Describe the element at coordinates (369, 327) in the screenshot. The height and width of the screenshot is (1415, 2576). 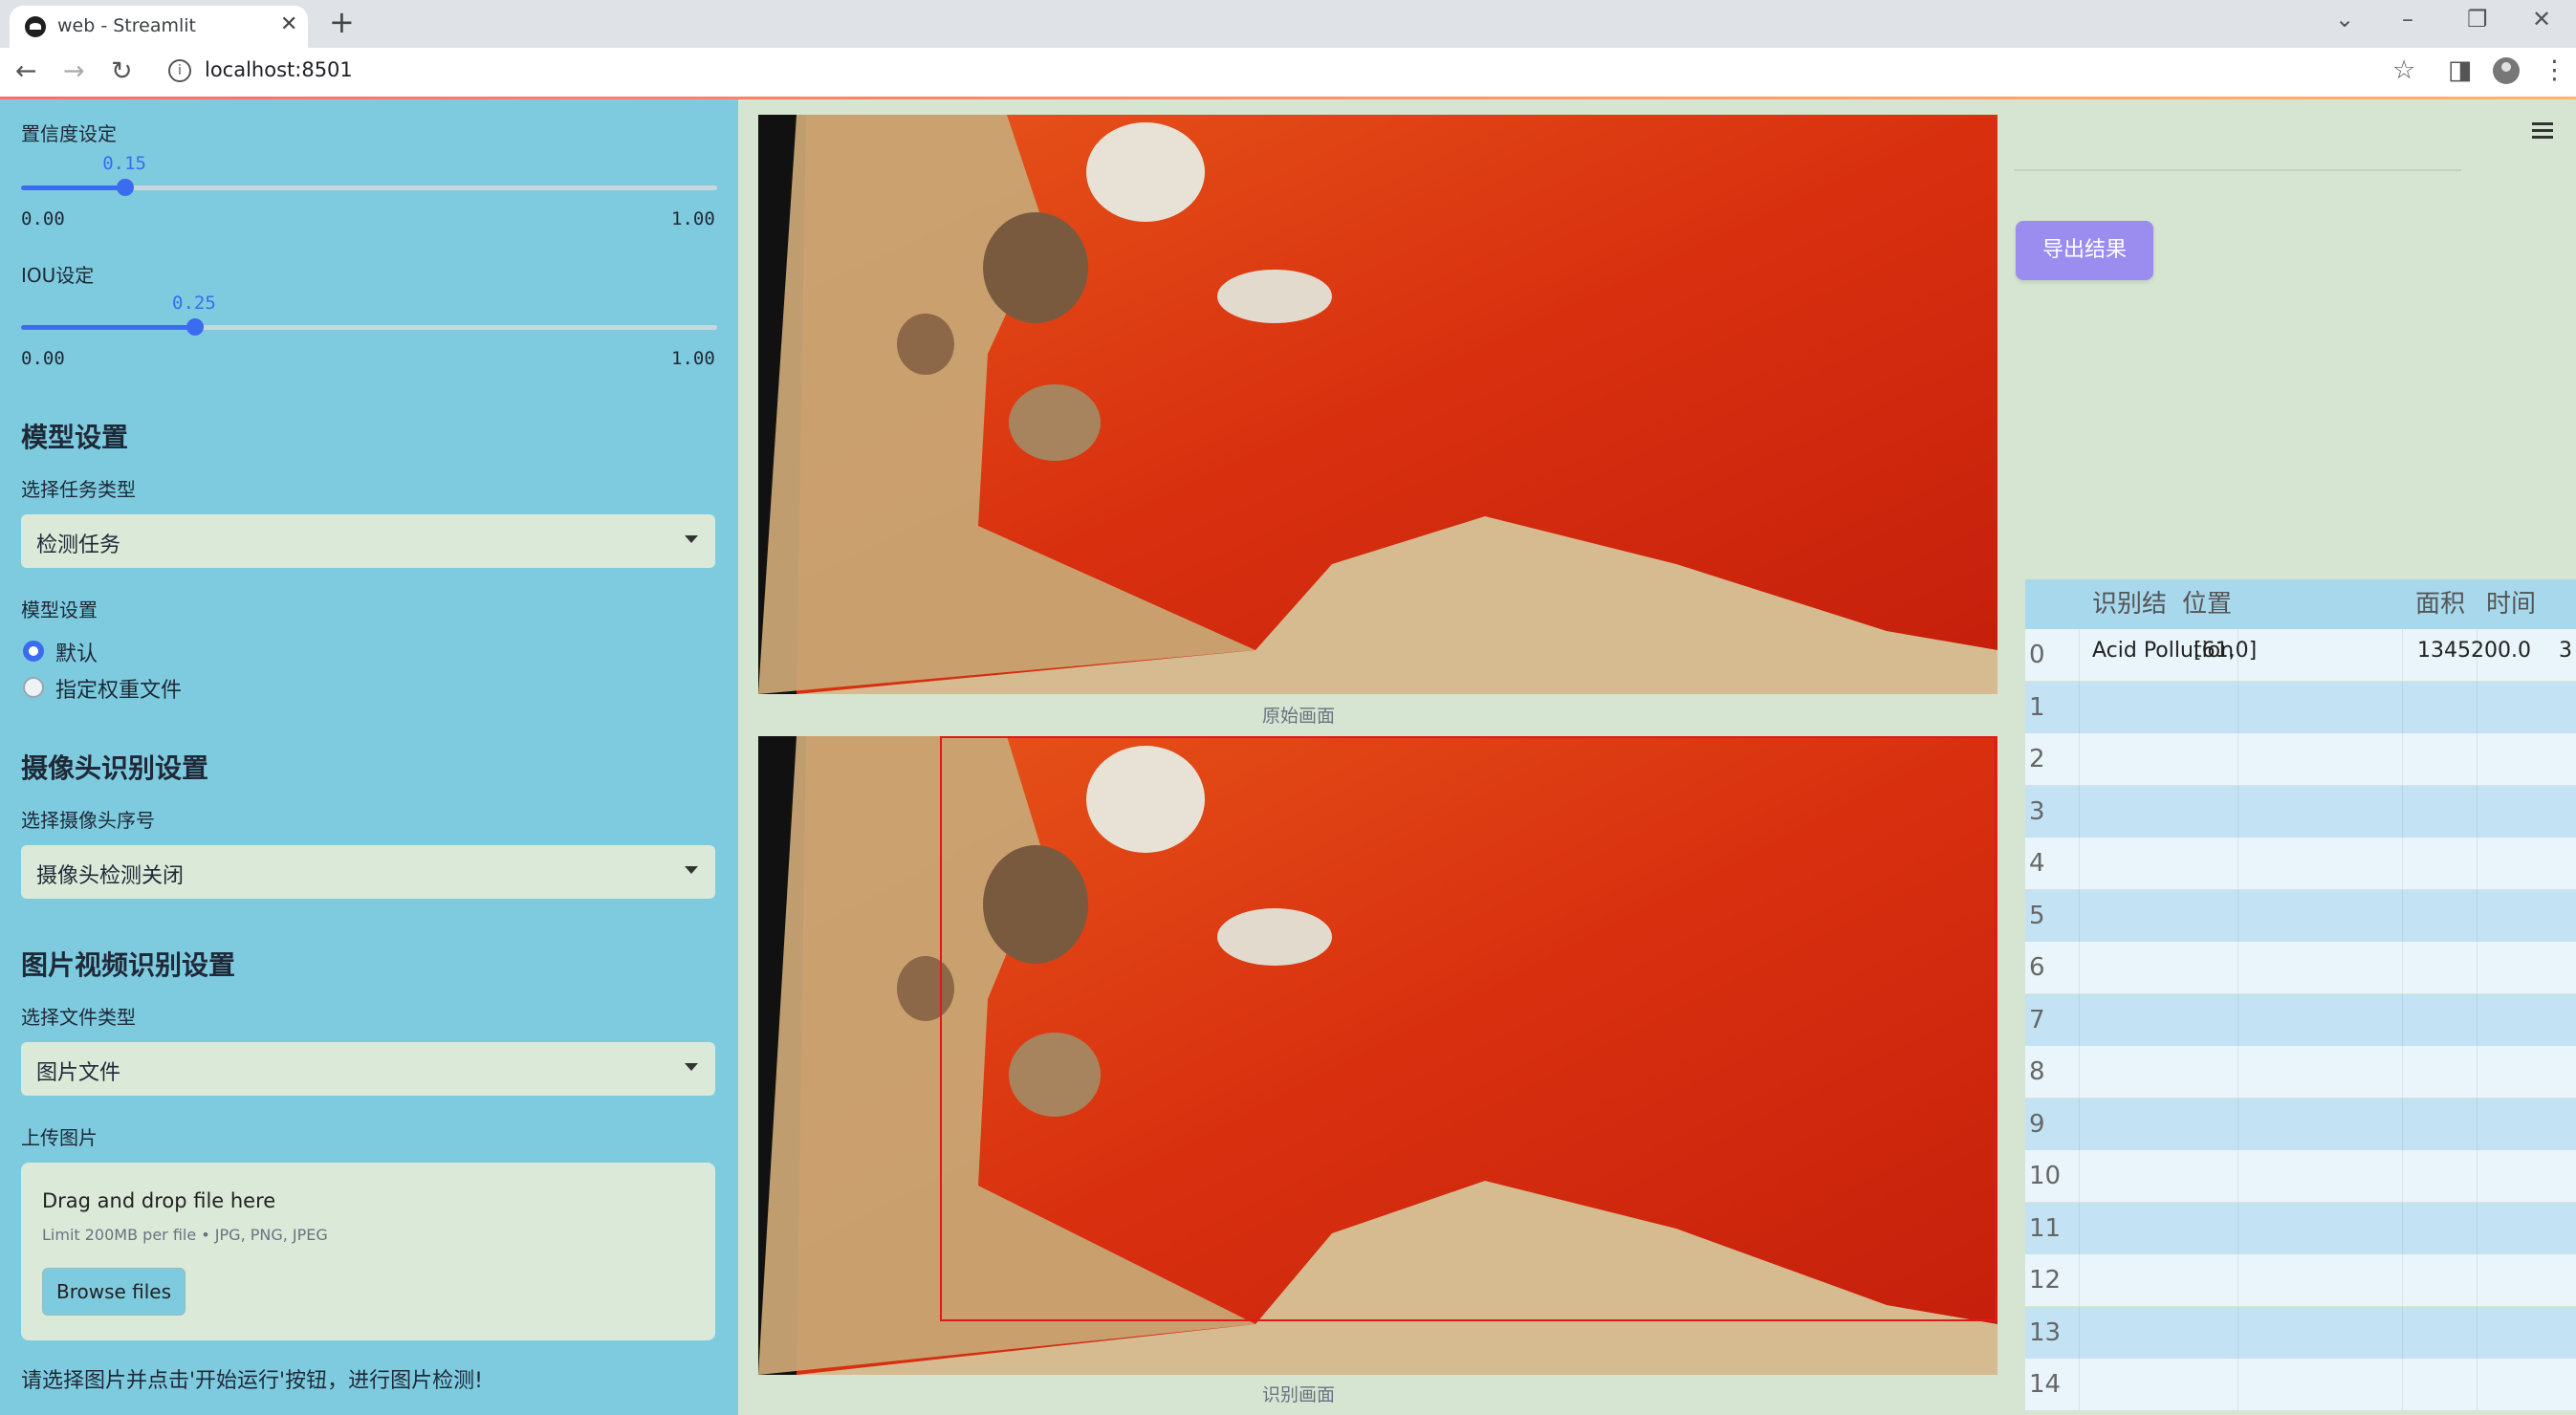
I see `iou-slider` at that location.